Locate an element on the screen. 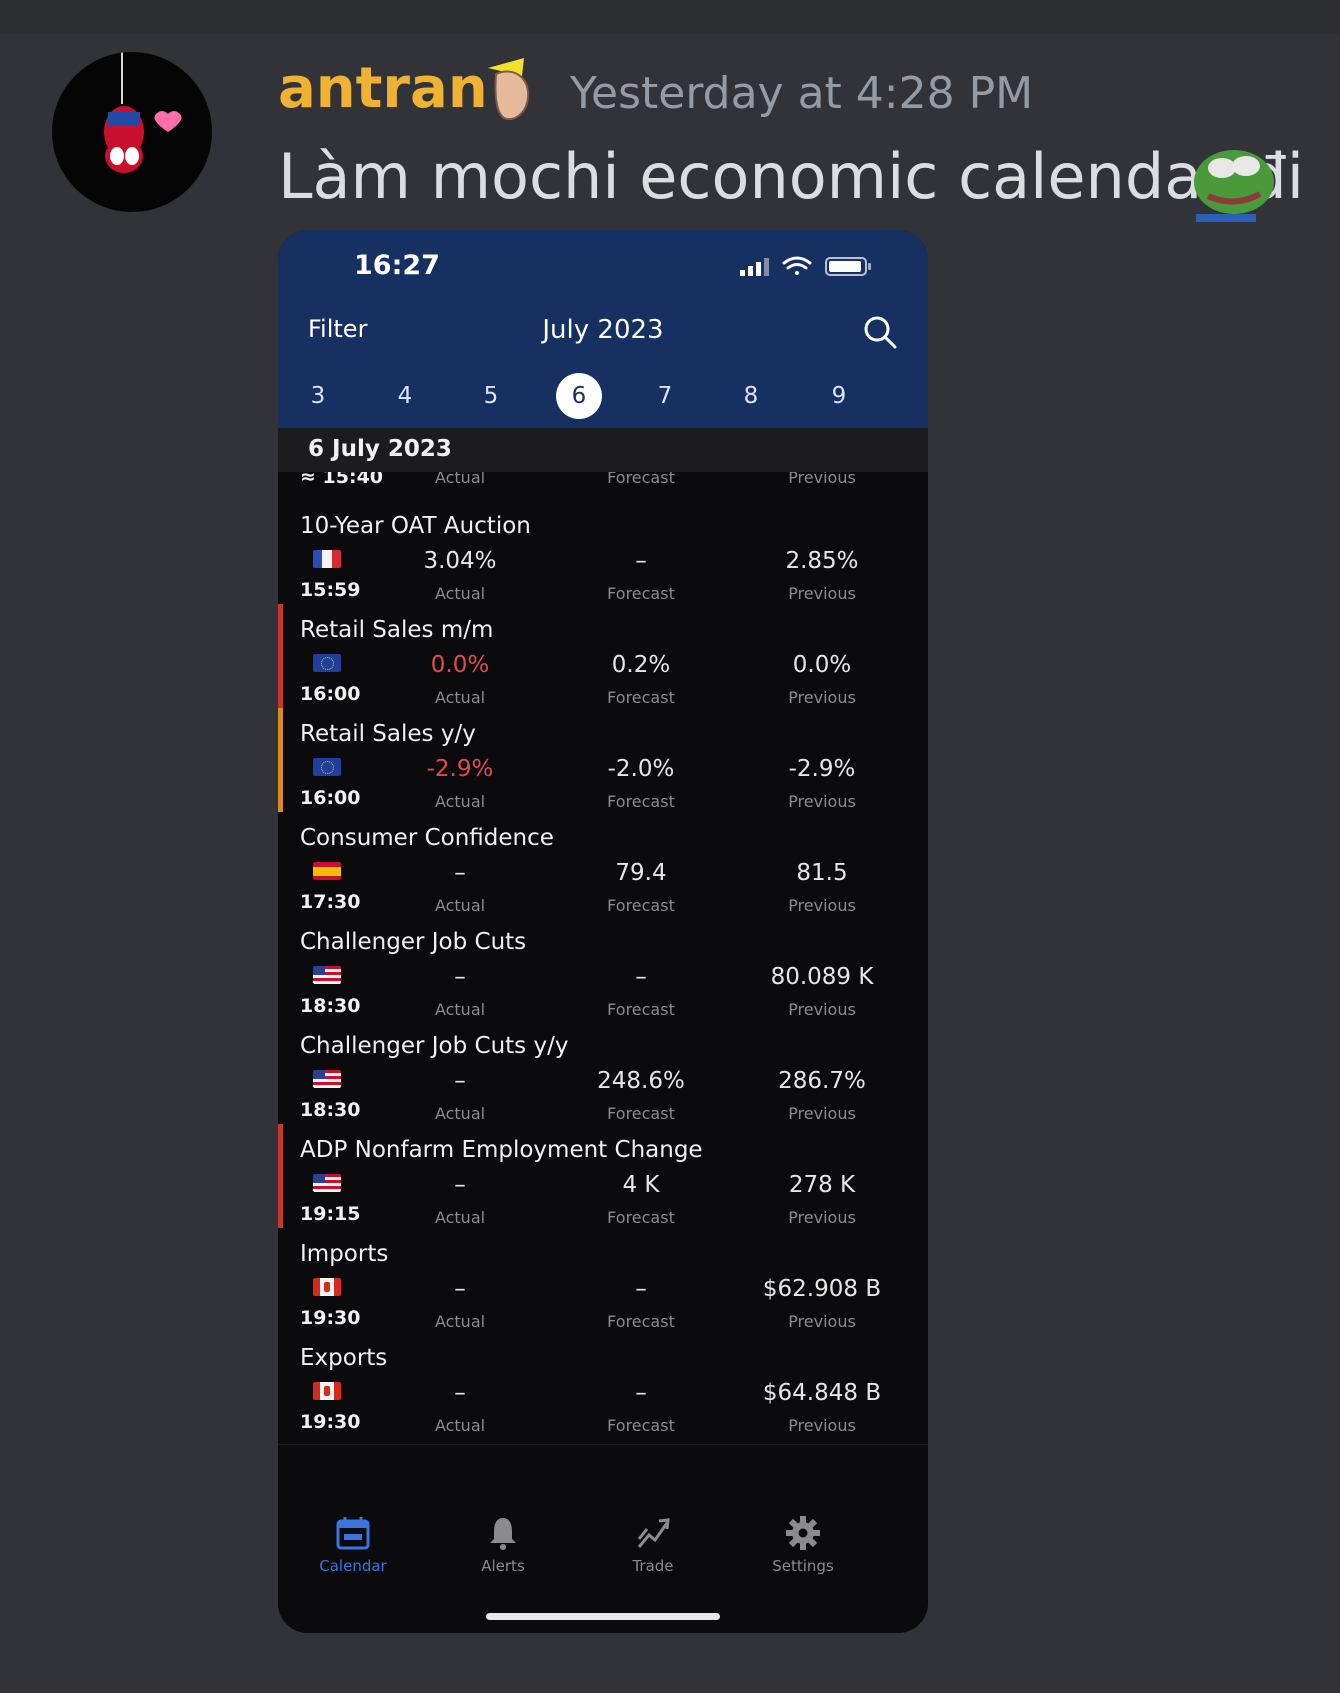 Image resolution: width=1340 pixels, height=1693 pixels. username: antran is located at coordinates (383, 88).